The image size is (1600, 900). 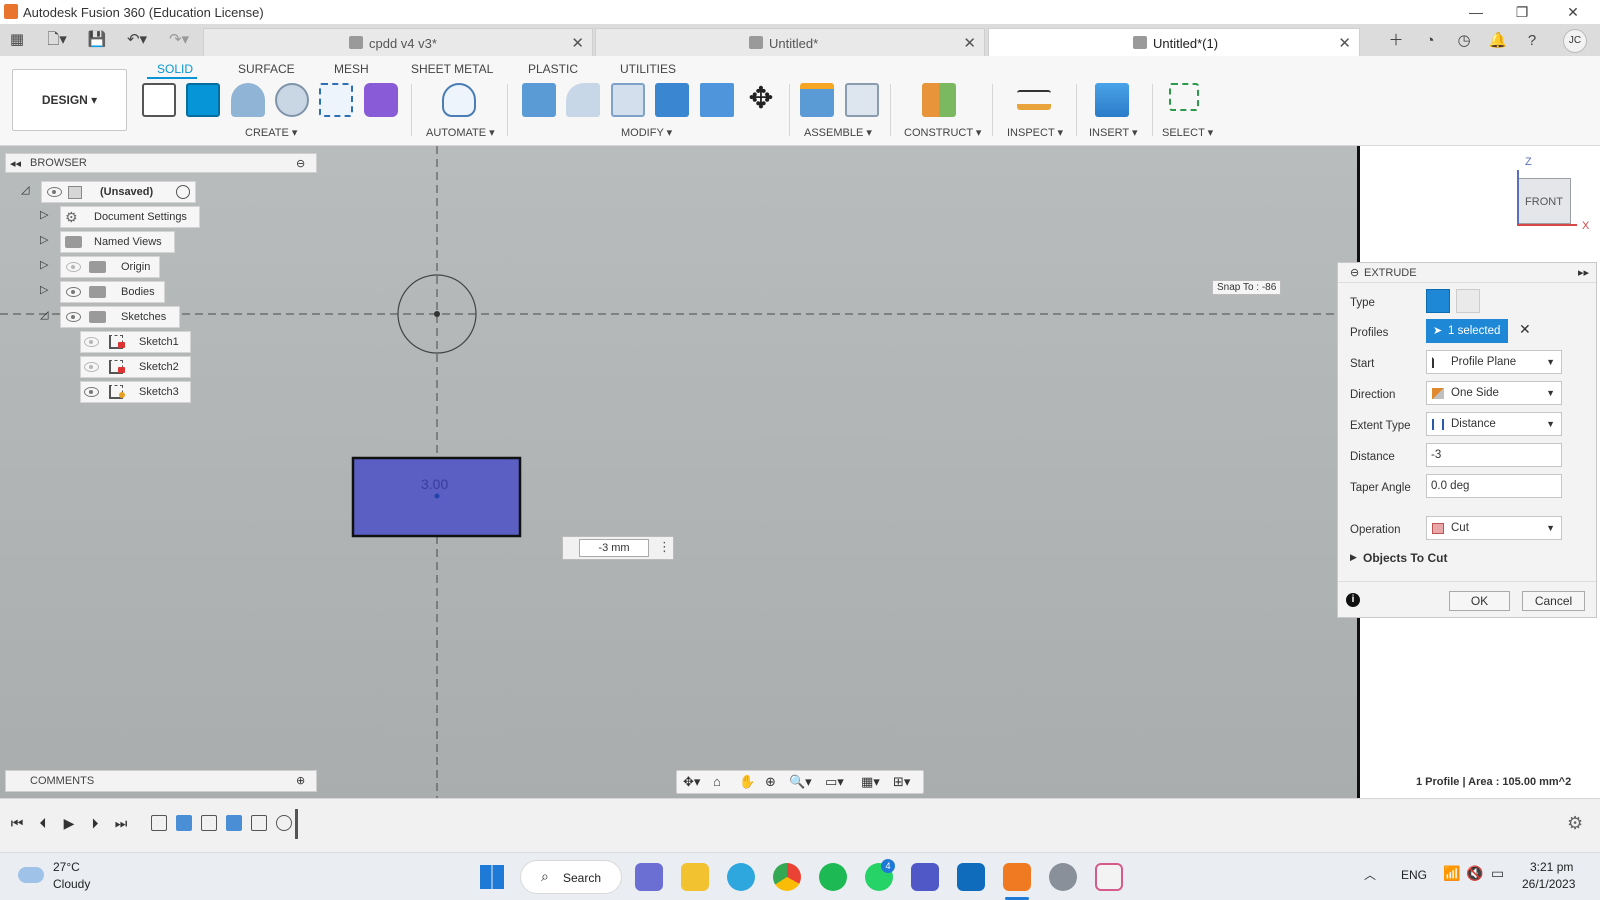 What do you see at coordinates (901, 782) in the screenshot?
I see `viewports-icon: ⊞▾` at bounding box center [901, 782].